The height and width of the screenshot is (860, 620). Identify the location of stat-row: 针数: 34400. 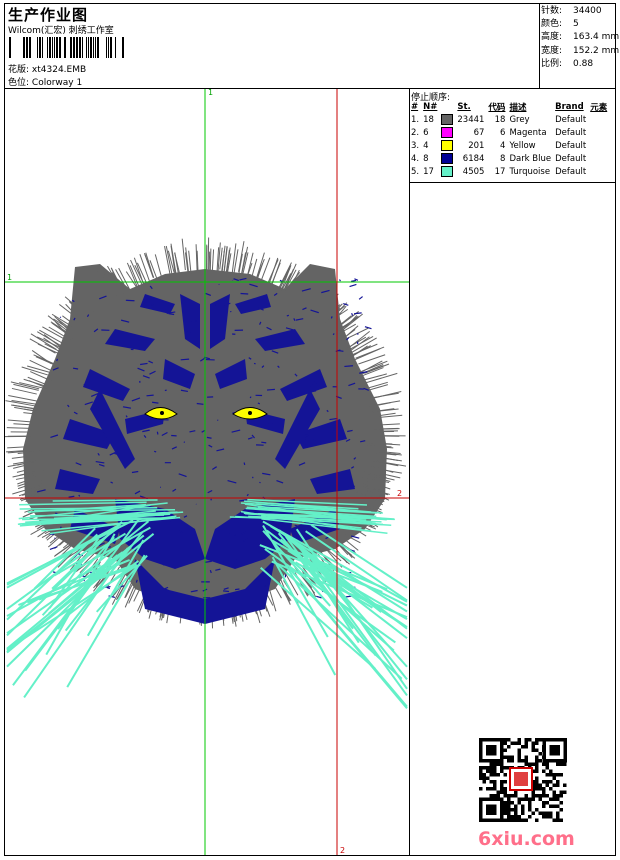
(580, 11).